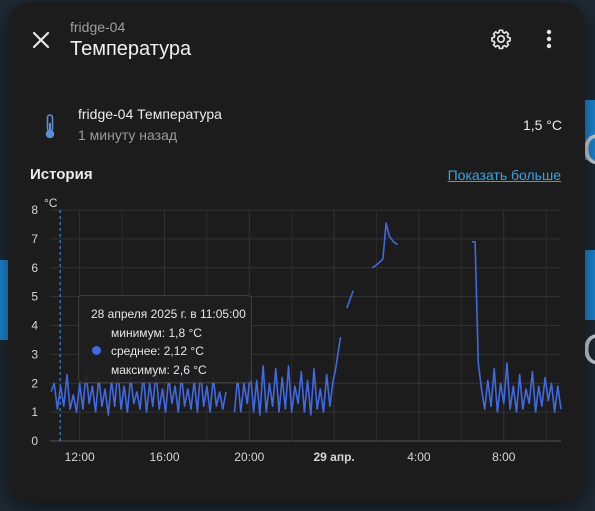 The width and height of the screenshot is (595, 511). I want to click on y-tick-label: 8, so click(34, 210).